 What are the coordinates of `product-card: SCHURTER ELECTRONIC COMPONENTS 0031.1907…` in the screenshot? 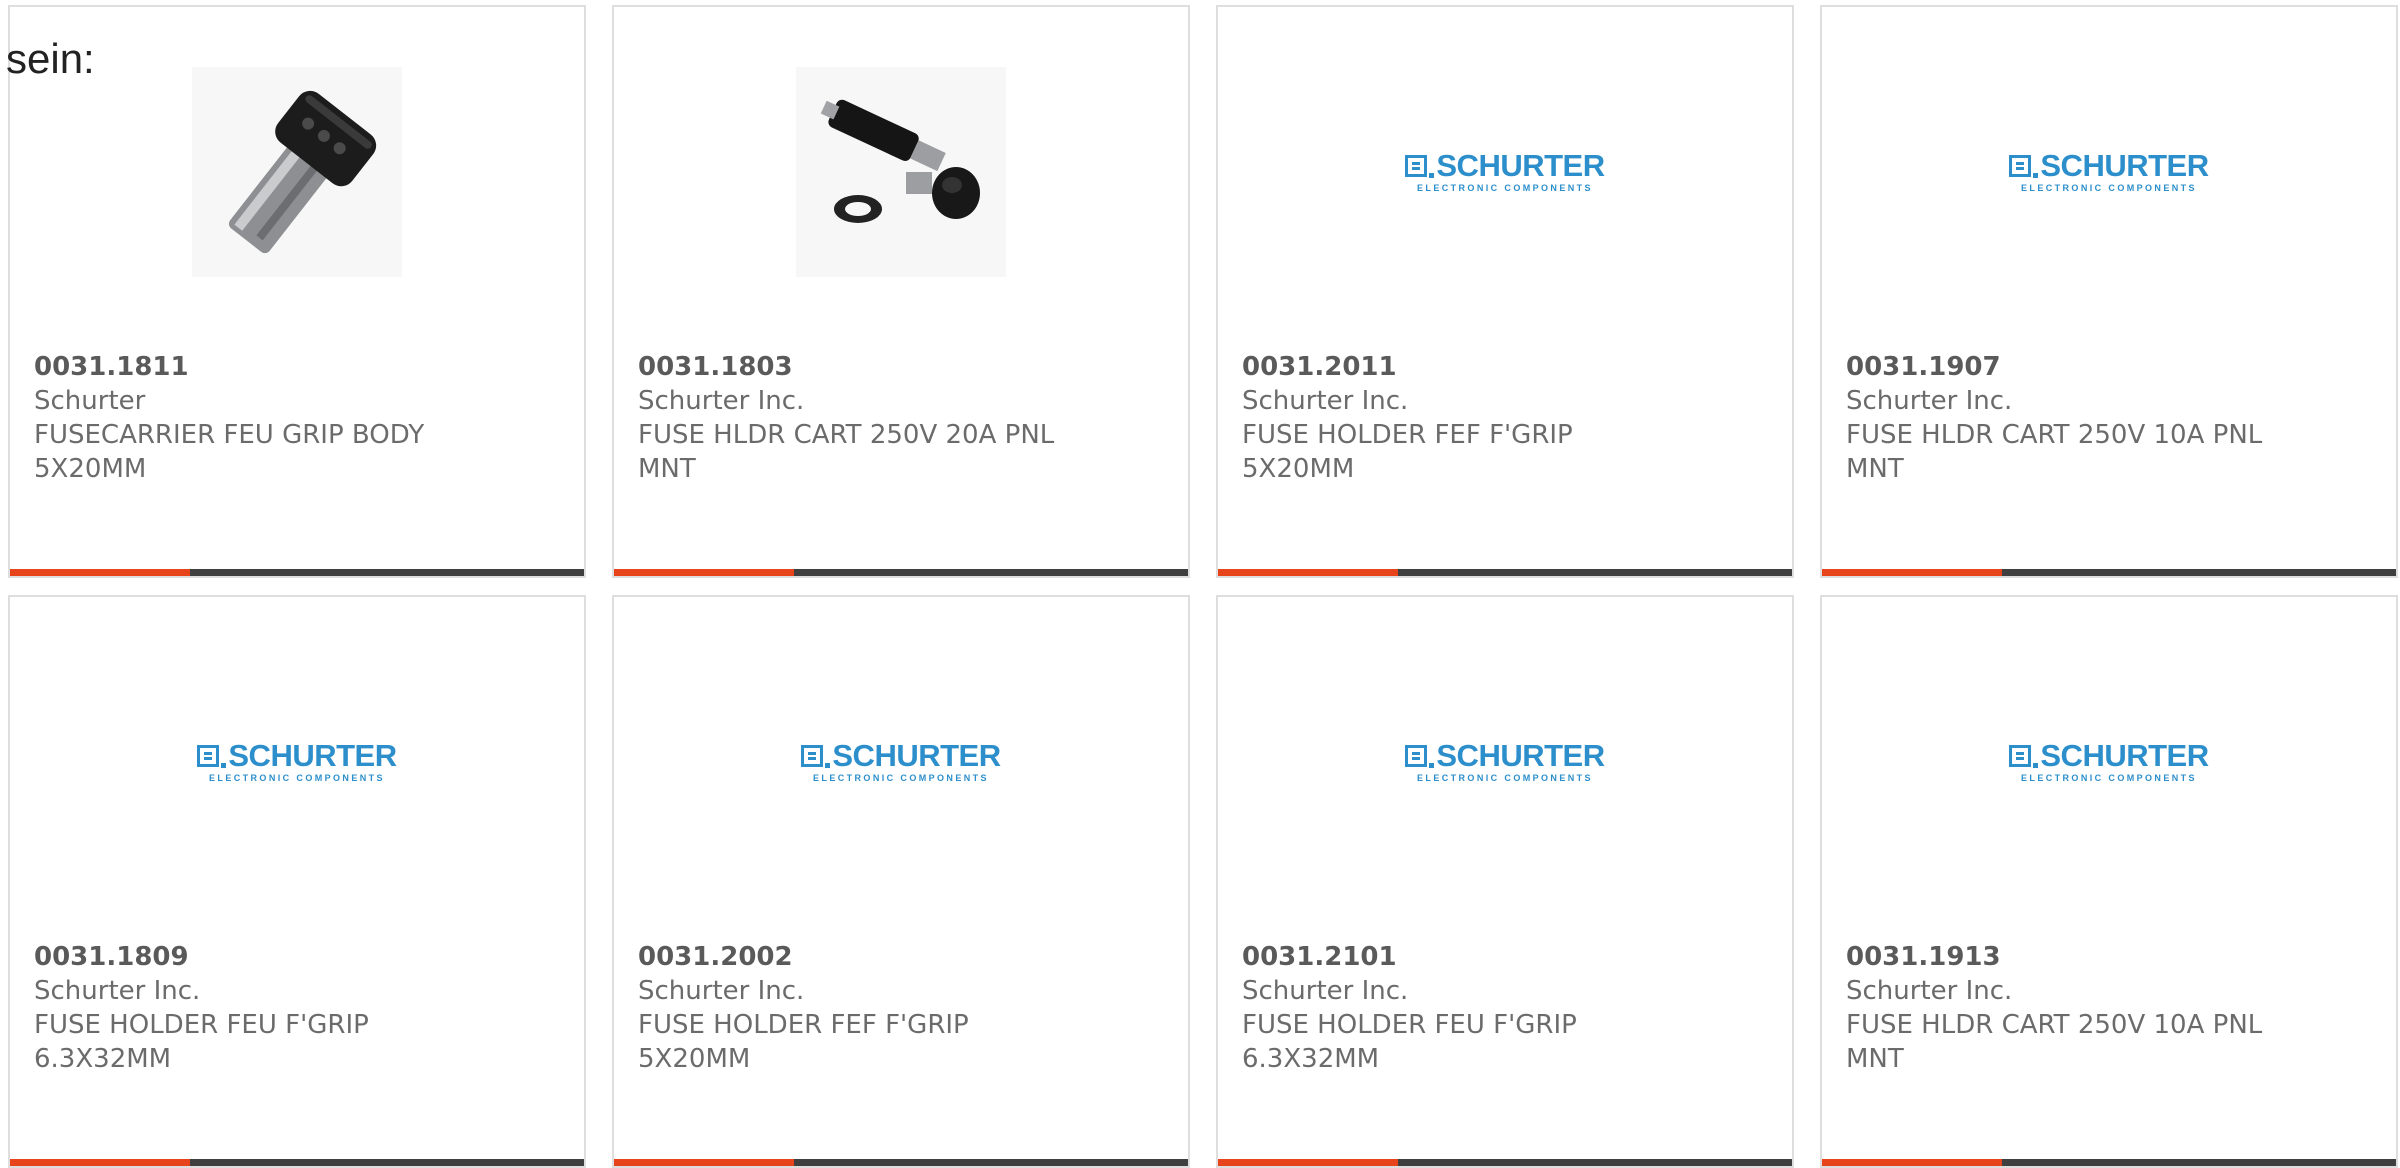 It's located at (2109, 291).